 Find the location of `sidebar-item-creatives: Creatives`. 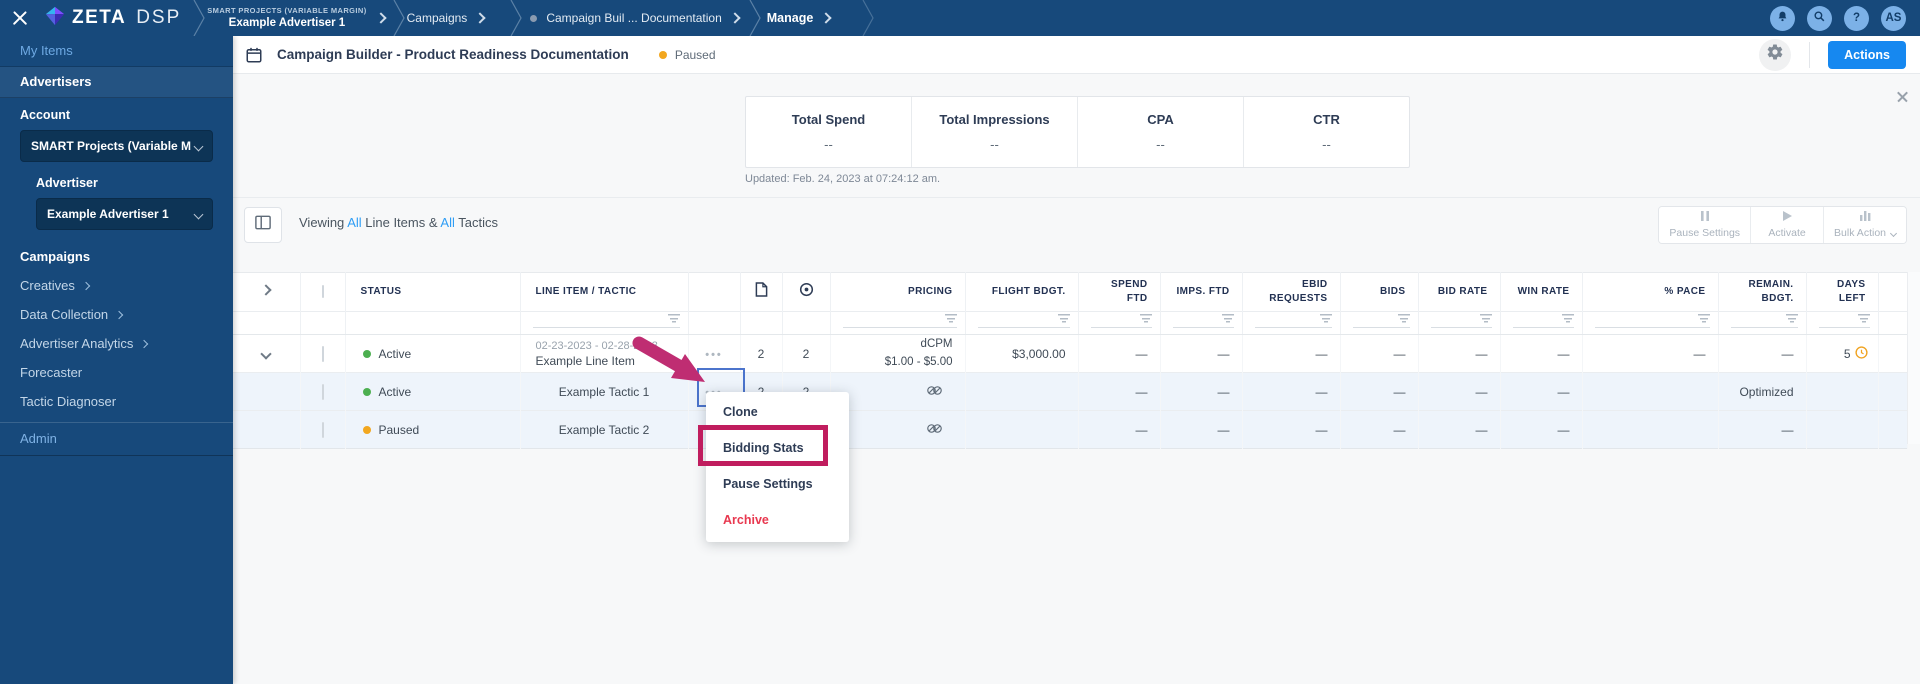

sidebar-item-creatives: Creatives is located at coordinates (116, 285).